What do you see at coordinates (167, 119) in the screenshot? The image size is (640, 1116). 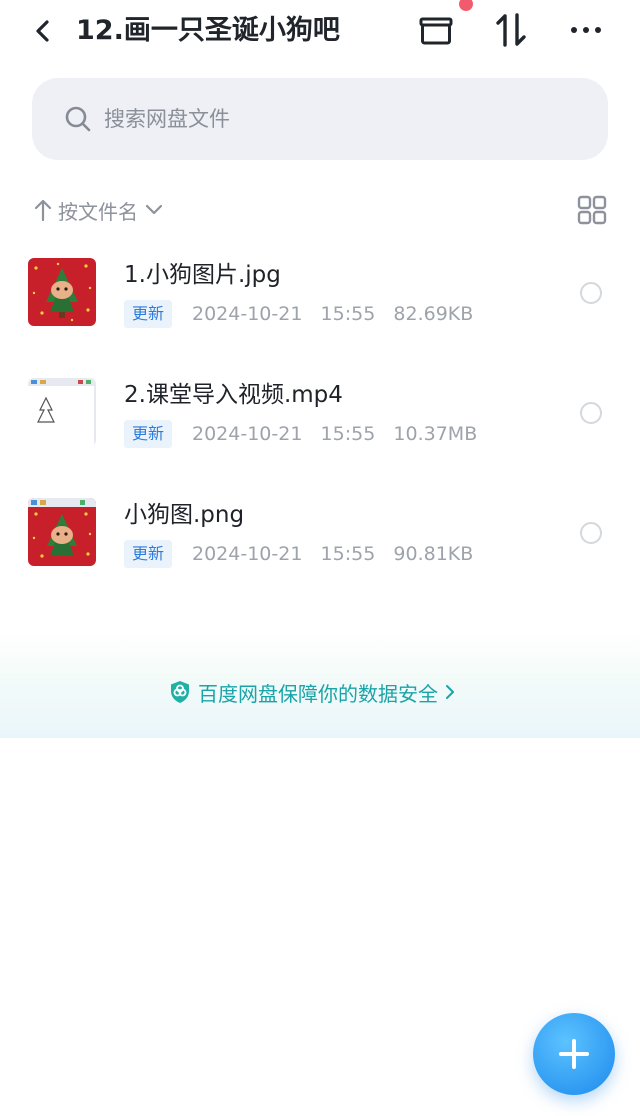 I see `search-placeholder: 搜索网盘文件` at bounding box center [167, 119].